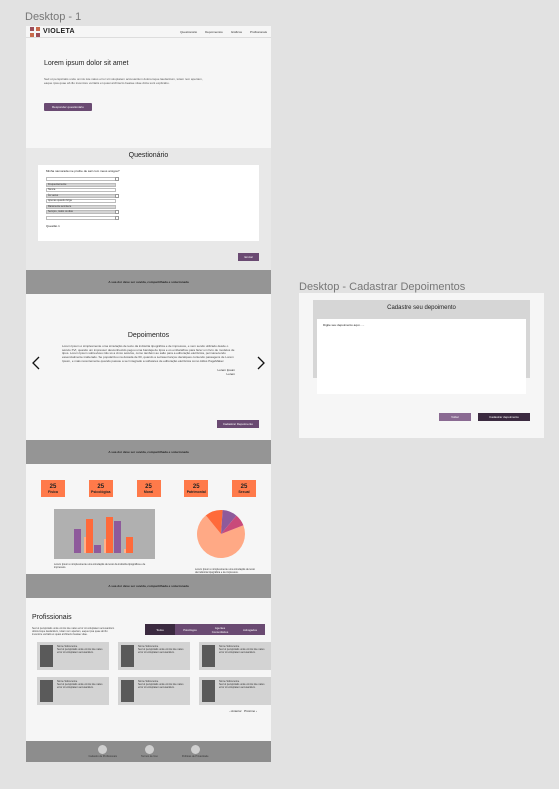 The image size is (559, 789). I want to click on stat-label: Moral, so click(148, 491).